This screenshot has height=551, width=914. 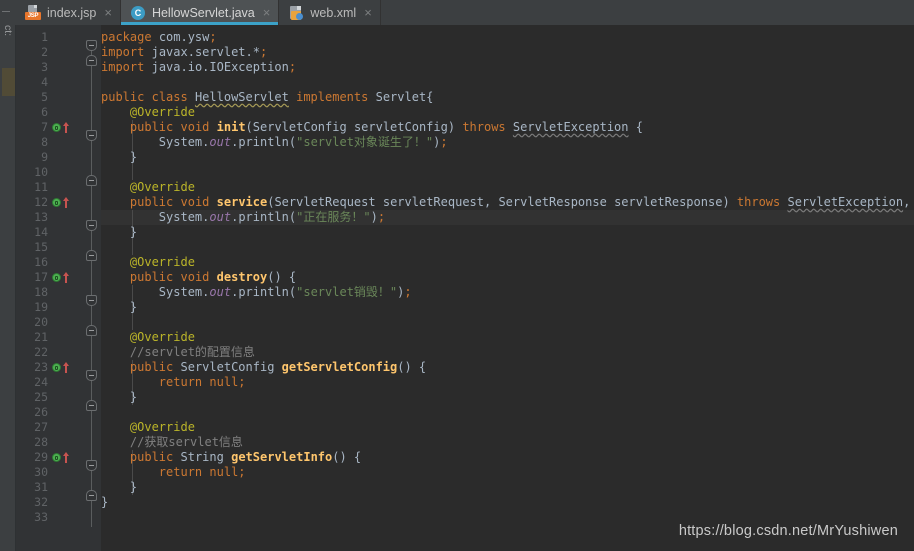 I want to click on token-keyword: package, so click(x=126, y=37).